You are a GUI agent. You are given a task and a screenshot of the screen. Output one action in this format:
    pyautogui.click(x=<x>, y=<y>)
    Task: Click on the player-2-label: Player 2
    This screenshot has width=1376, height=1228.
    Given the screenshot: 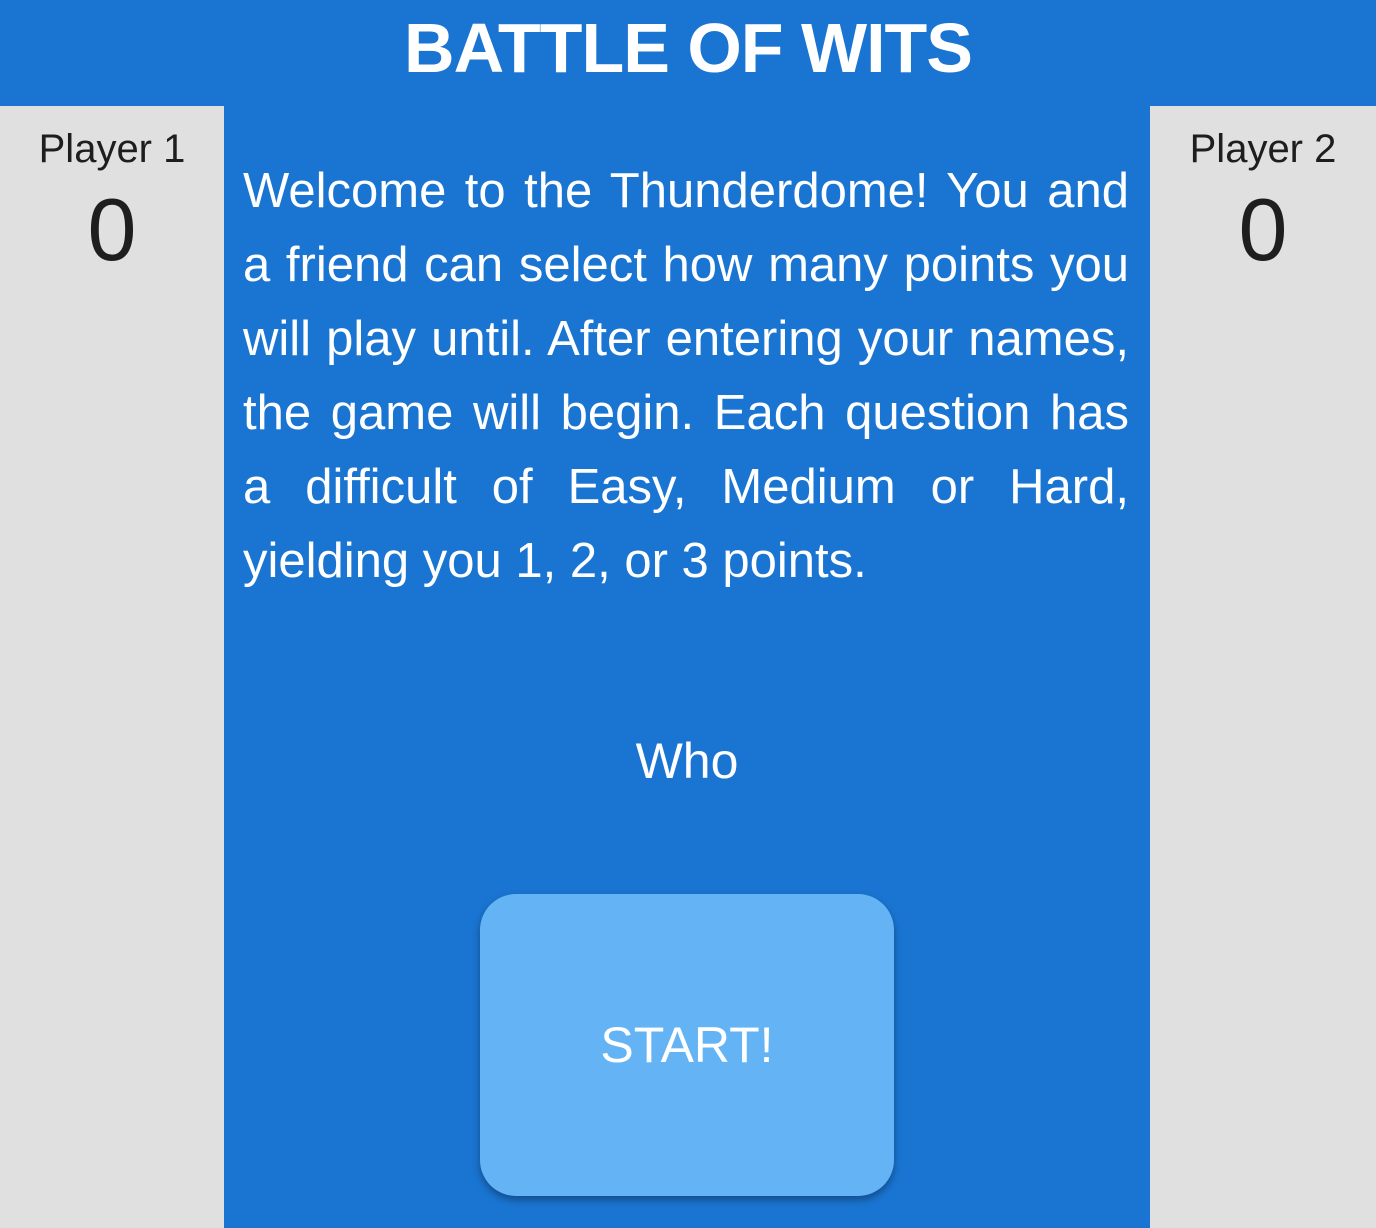 What is the action you would take?
    pyautogui.click(x=1263, y=149)
    